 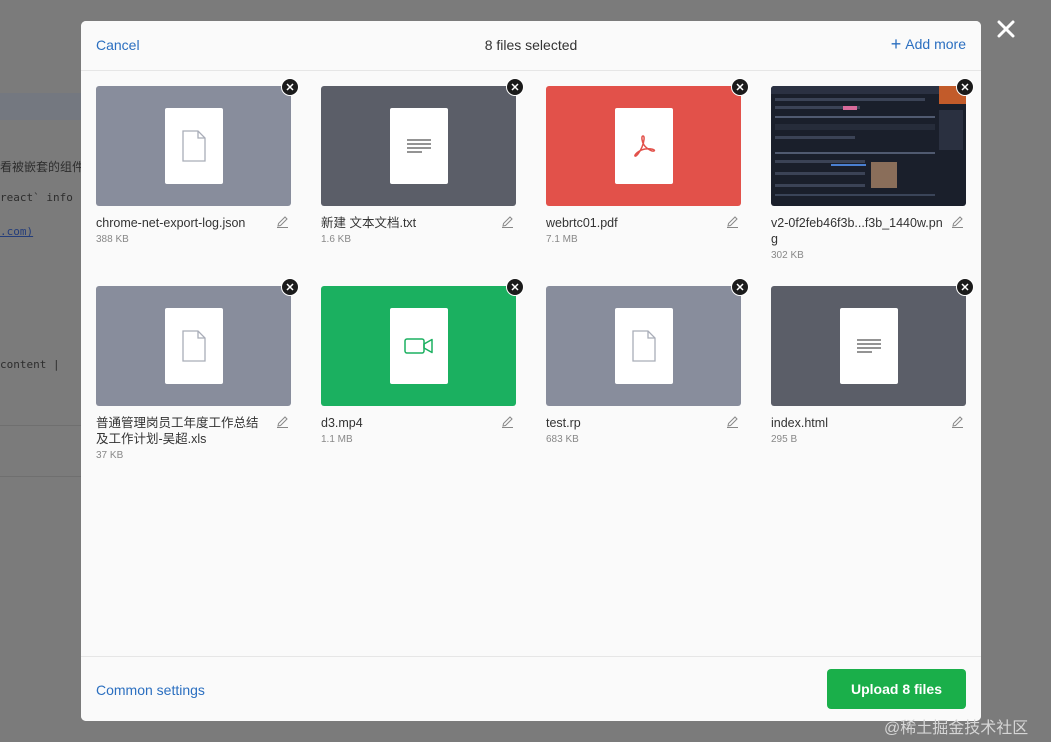 I want to click on file-item: chrome-net-export-log.json 388 KB, so click(x=197, y=172).